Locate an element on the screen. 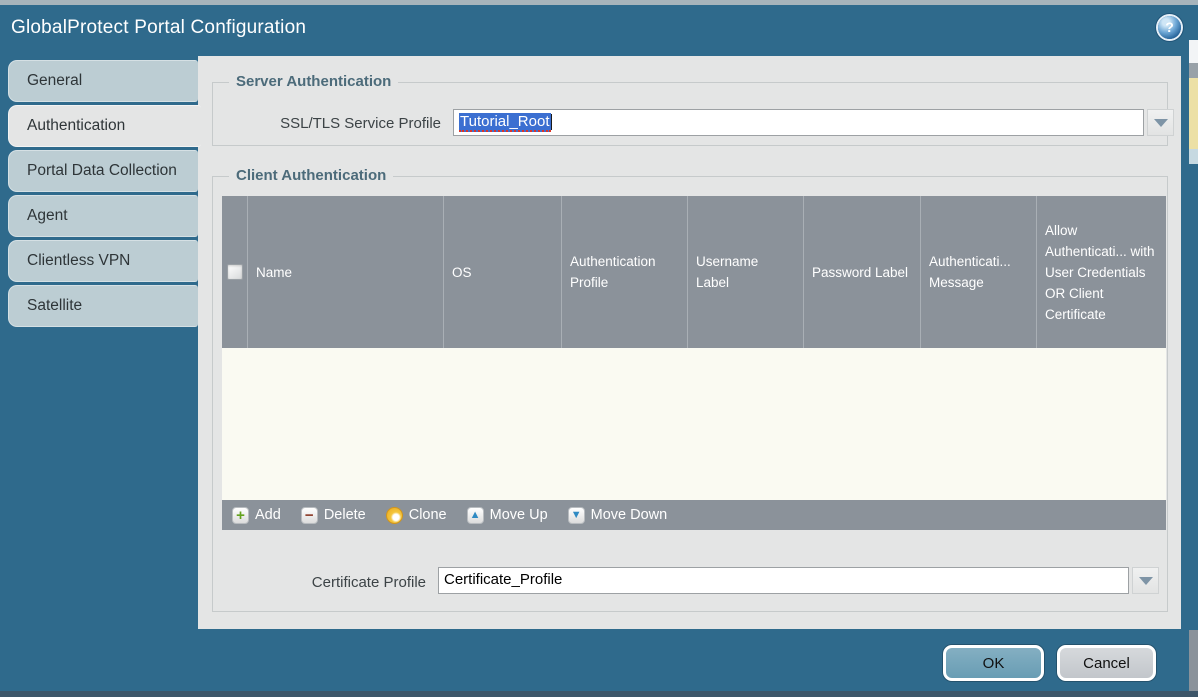 This screenshot has width=1198, height=697. ssl-tls-service-profile-input: Tutorial_Root is located at coordinates (798, 122).